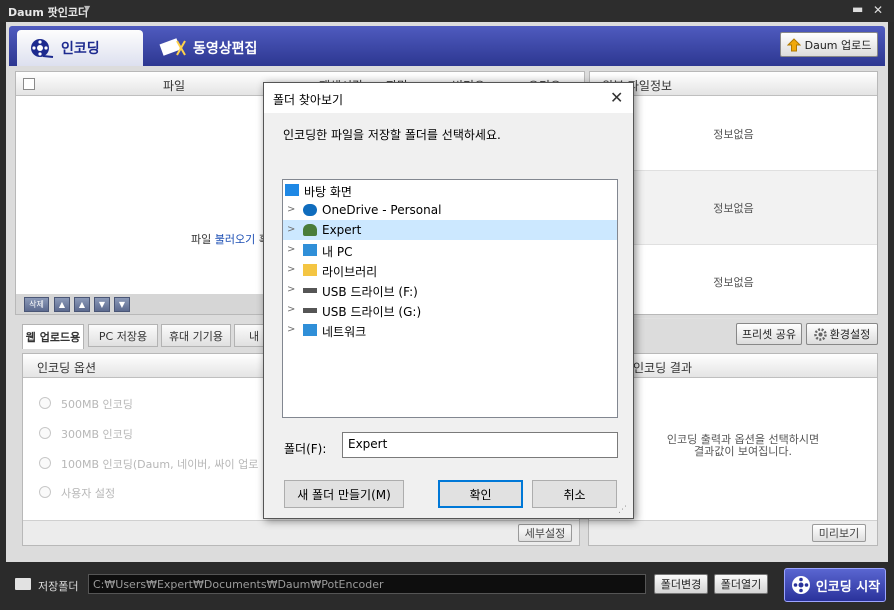 This screenshot has height=610, width=894. What do you see at coordinates (769, 334) in the screenshot?
I see `preset-share-button: 프리셋 공유` at bounding box center [769, 334].